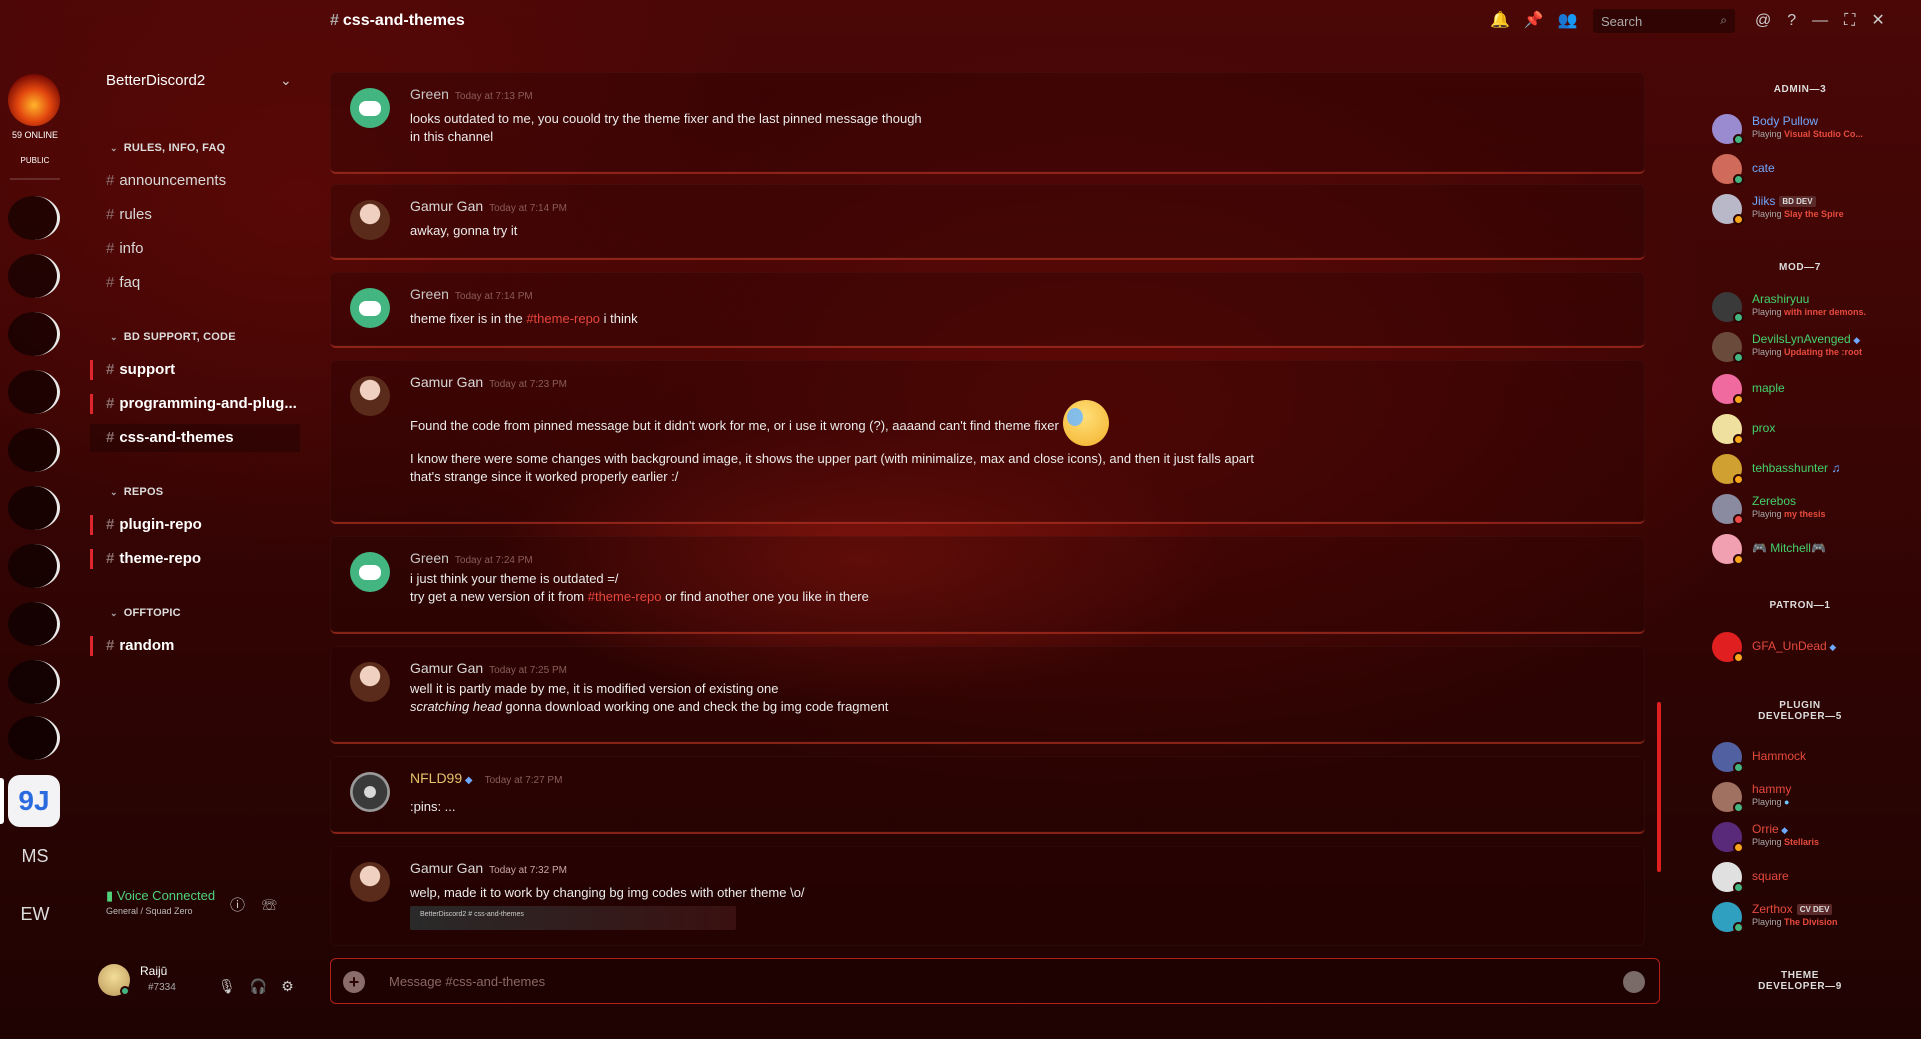 Image resolution: width=1921 pixels, height=1039 pixels. I want to click on mute-microphone-icon: 🎙, so click(234, 986).